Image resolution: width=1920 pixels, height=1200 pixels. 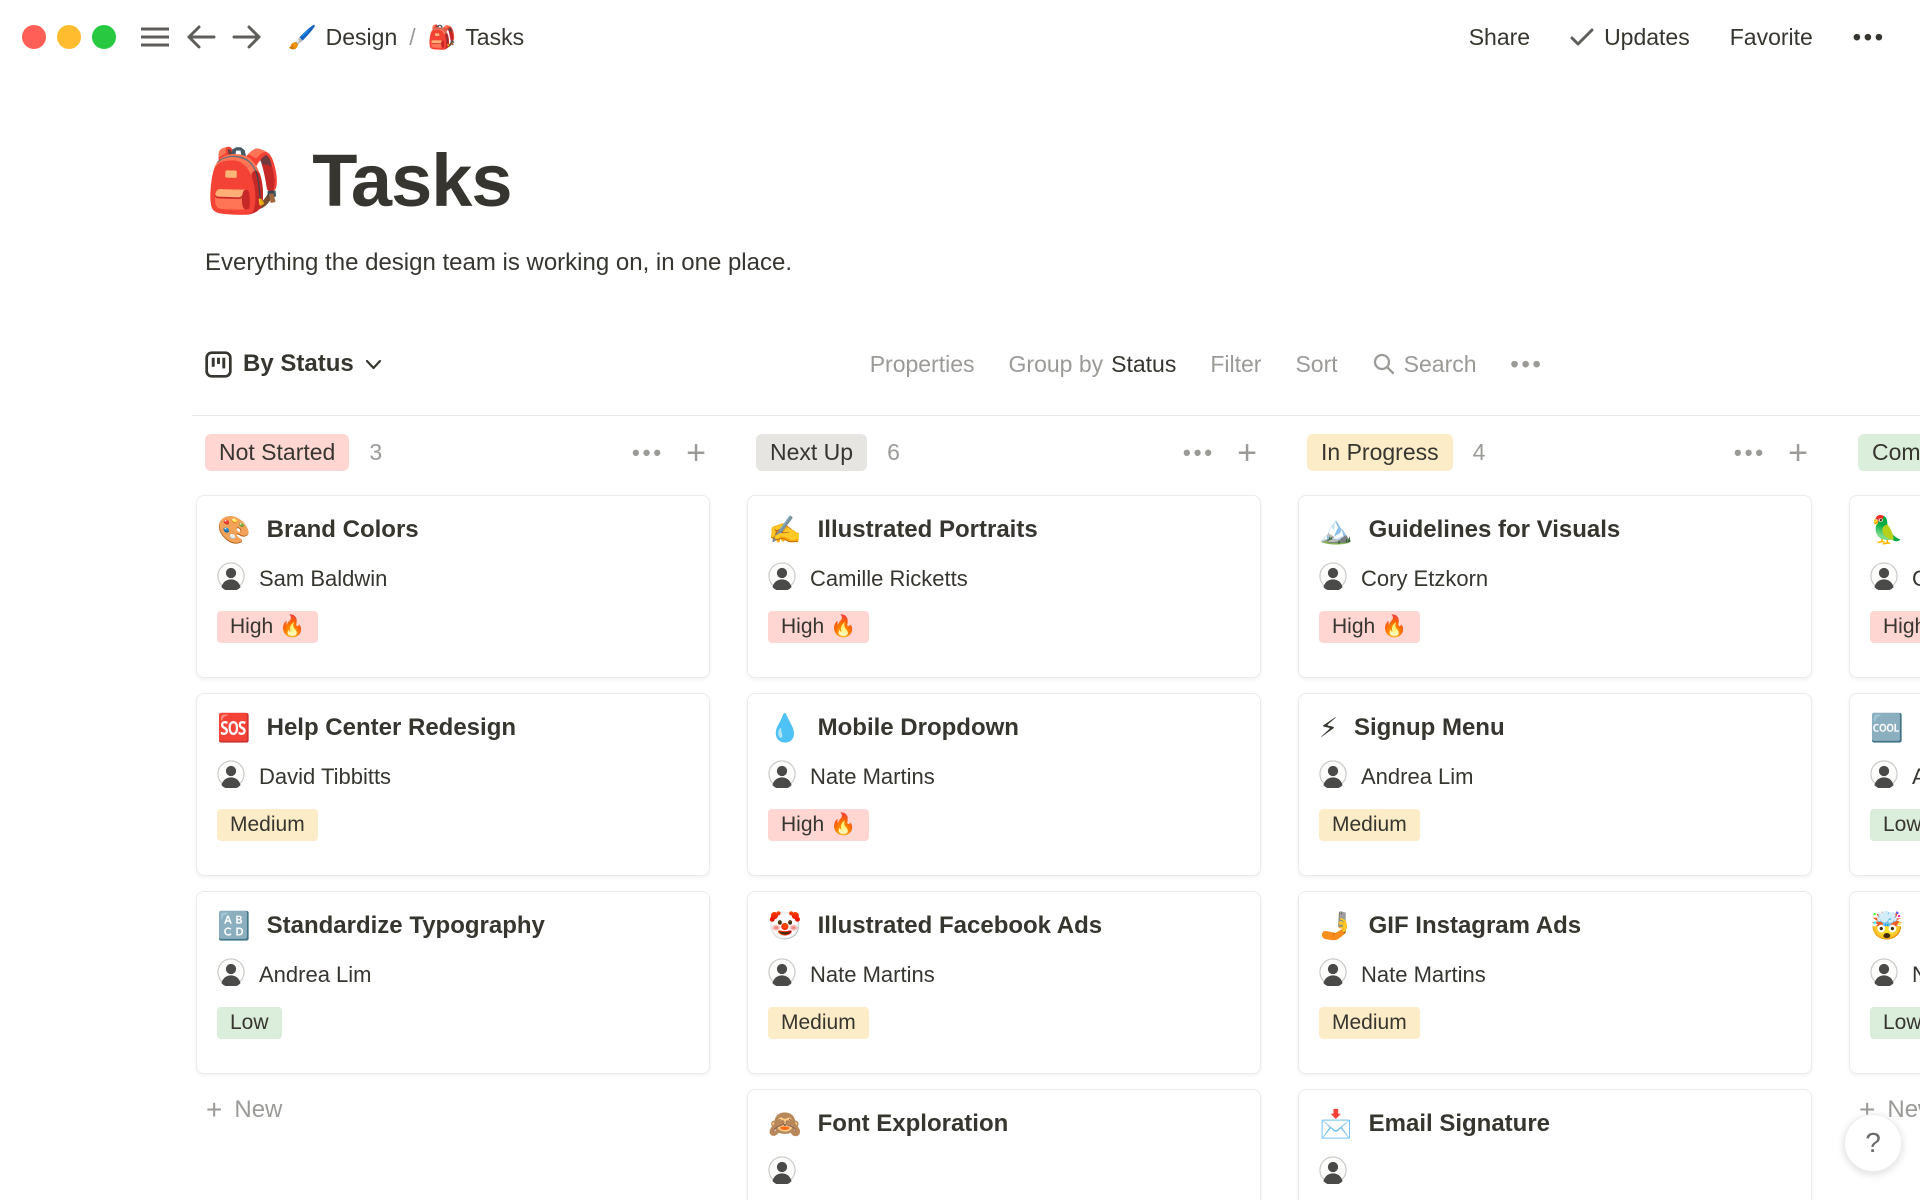 I want to click on task-card: 🦜U C High 🔥, so click(x=1884, y=586).